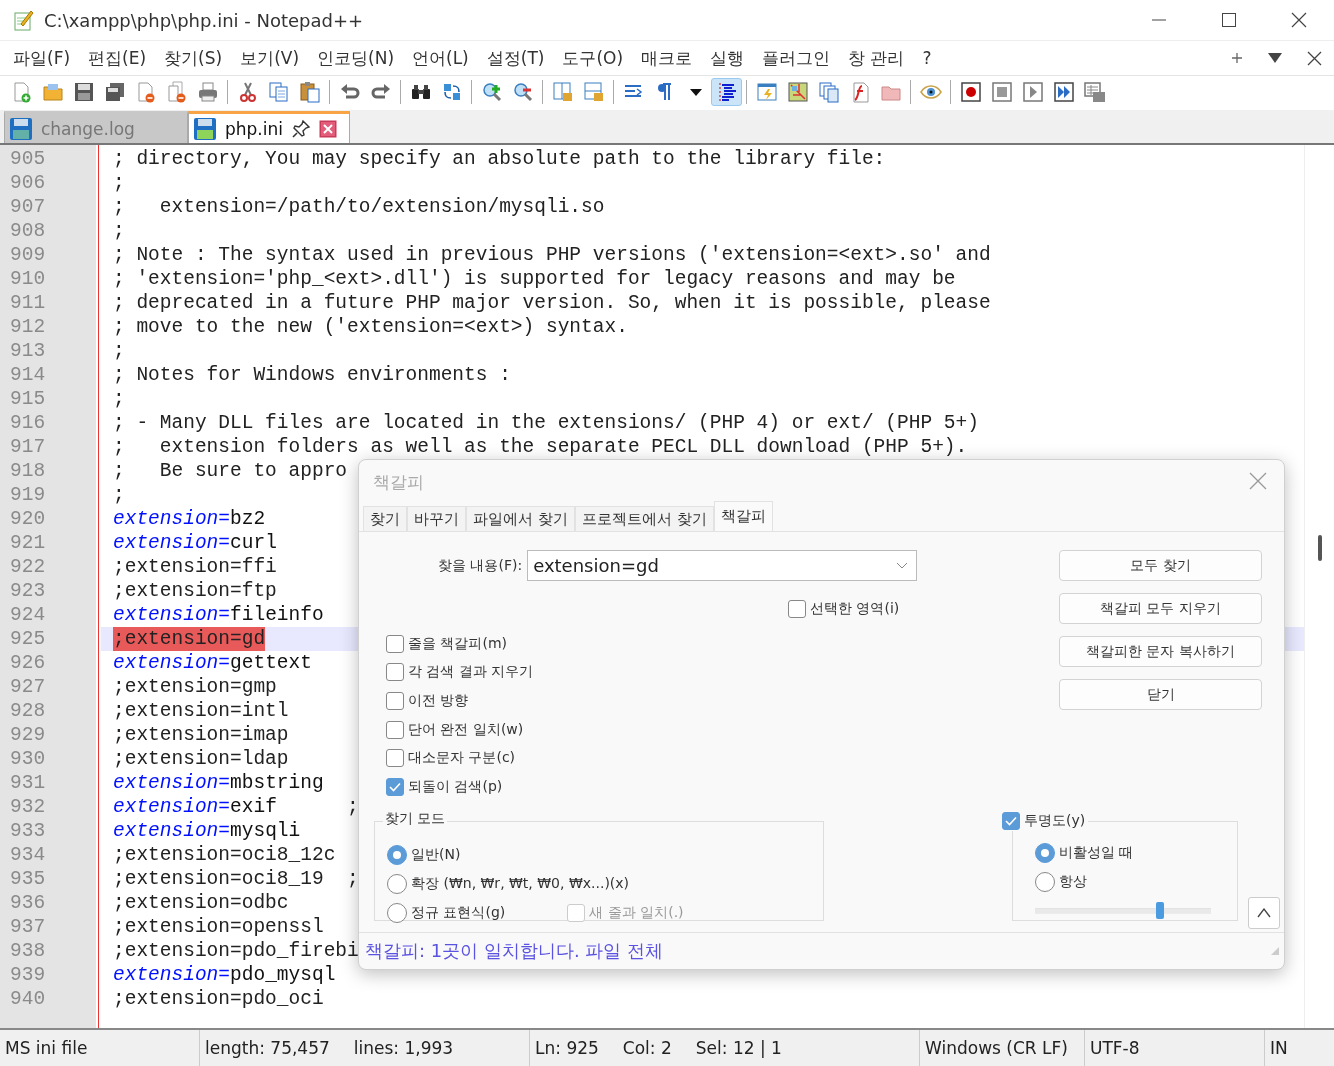 This screenshot has width=1334, height=1066. Describe the element at coordinates (567, 1048) in the screenshot. I see `status-text: Ln: 925` at that location.